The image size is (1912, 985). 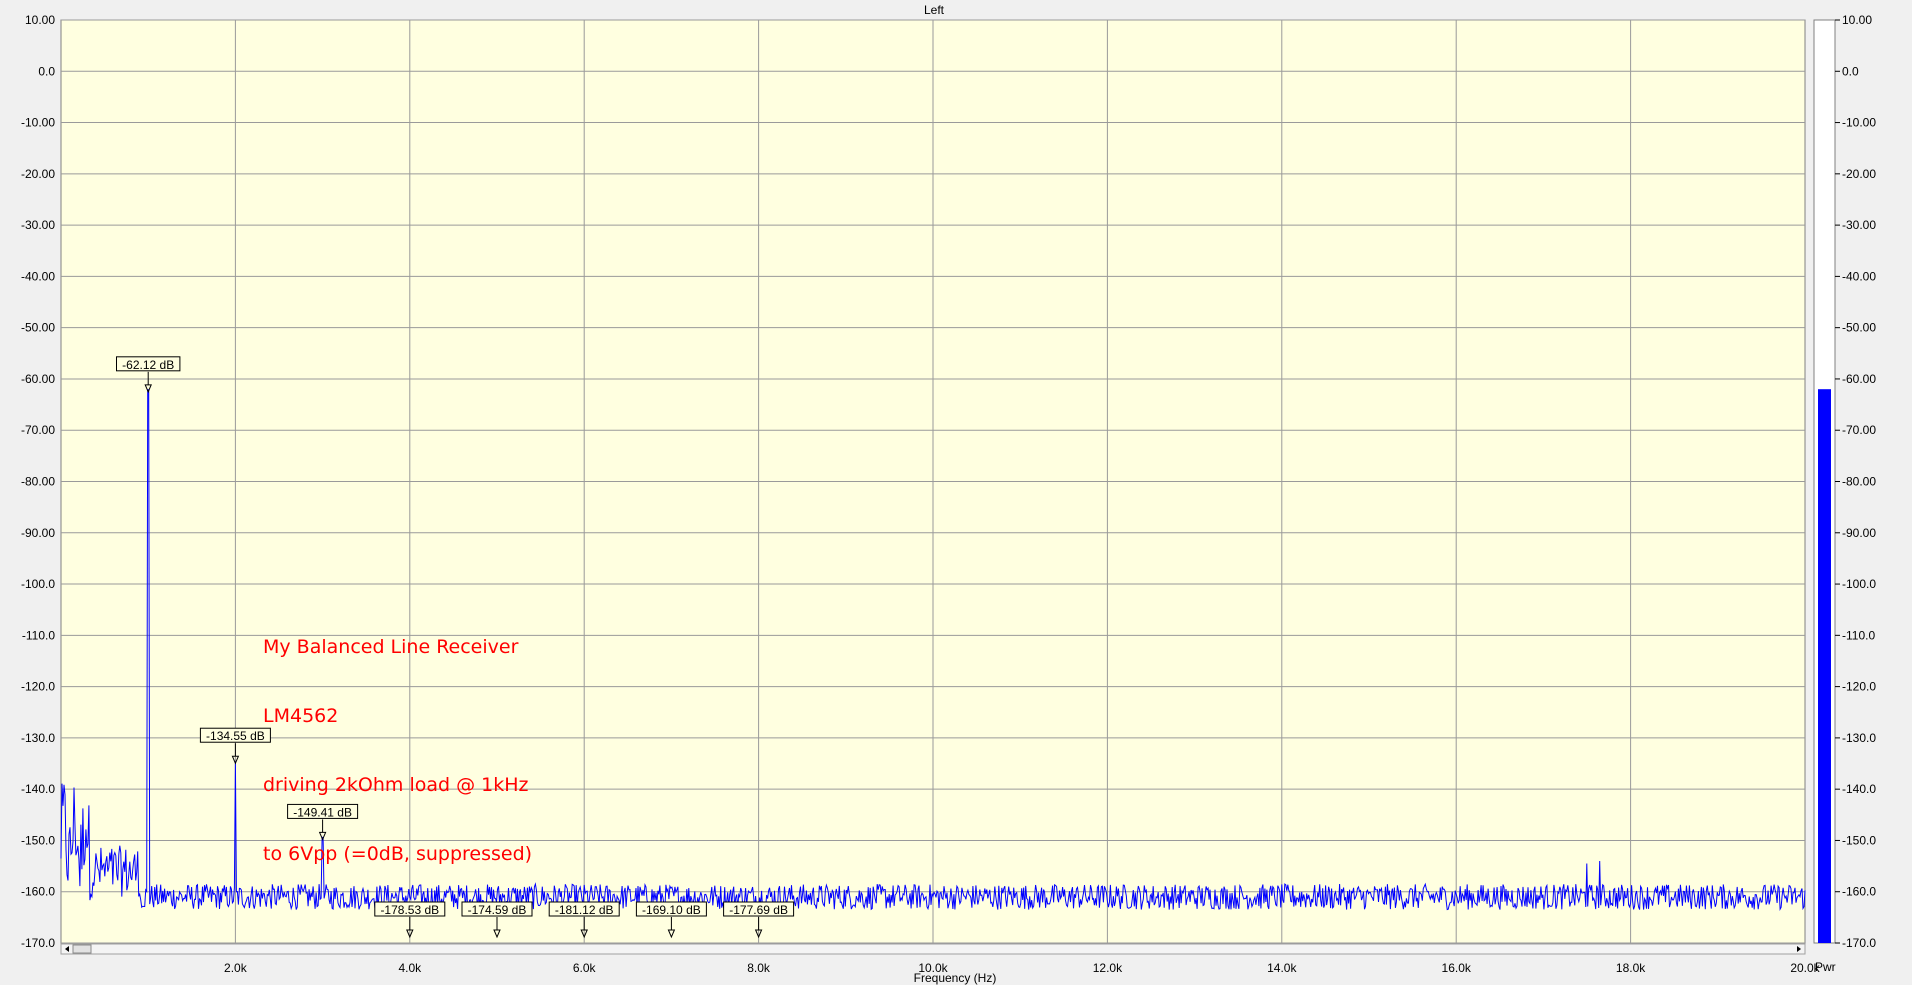 I want to click on y-tick-label: -80.00, so click(x=38, y=482).